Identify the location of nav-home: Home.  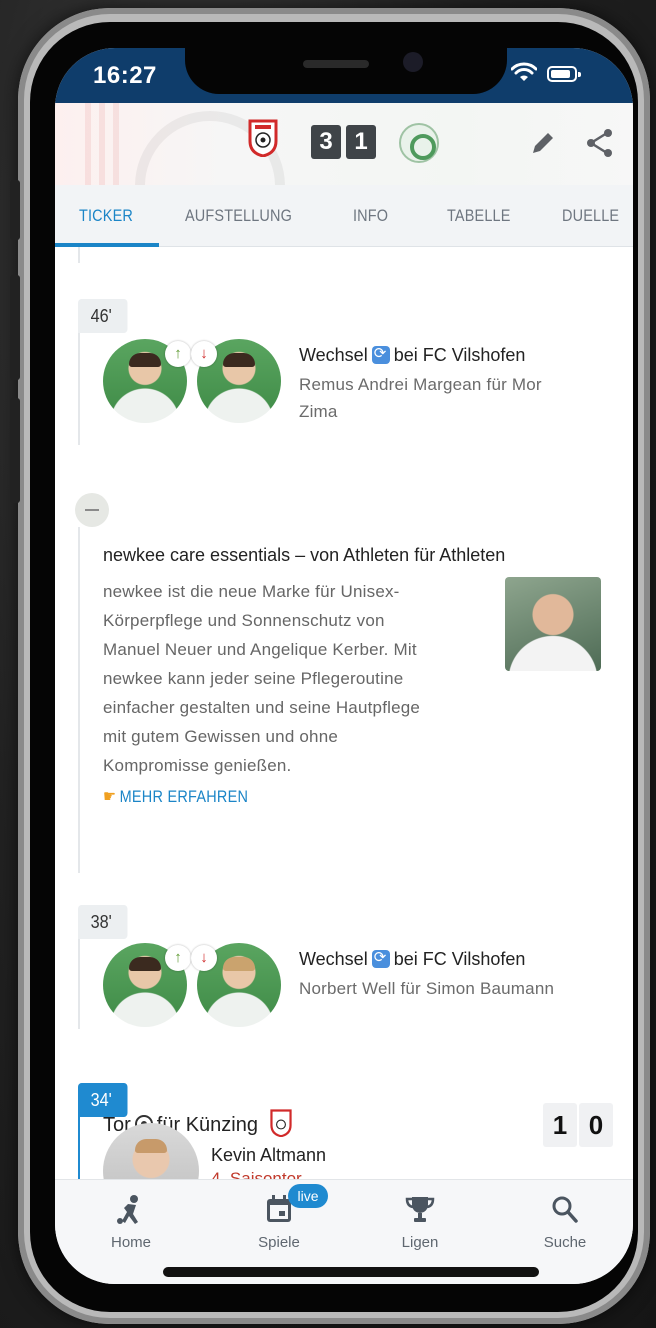
(131, 1222).